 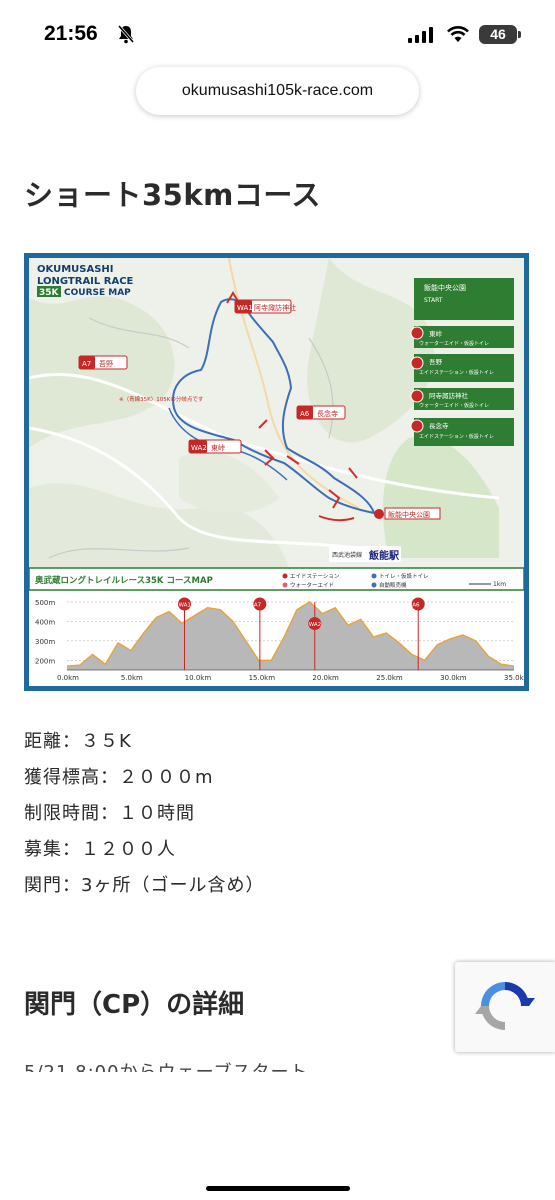 What do you see at coordinates (404, 576) in the screenshot?
I see `legend-toilet: トイレ・仮設トイレ` at bounding box center [404, 576].